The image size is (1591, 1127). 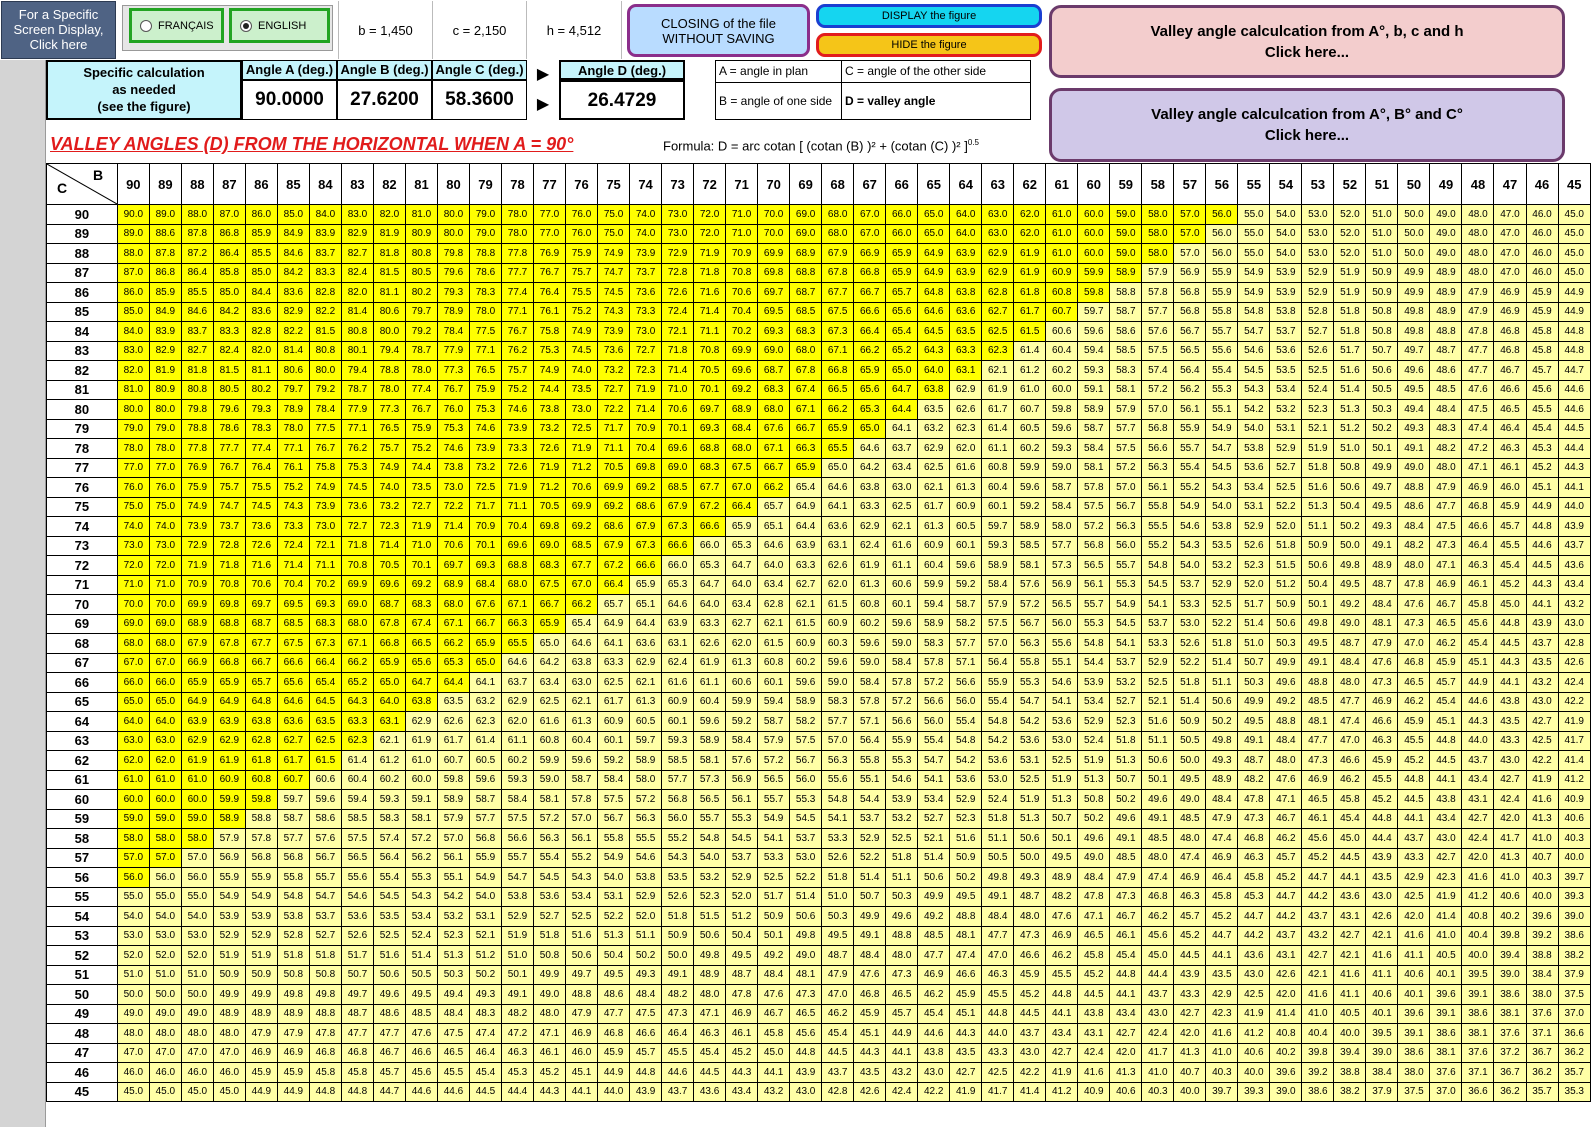 I want to click on angle-cell: 71.9, so click(x=197, y=565).